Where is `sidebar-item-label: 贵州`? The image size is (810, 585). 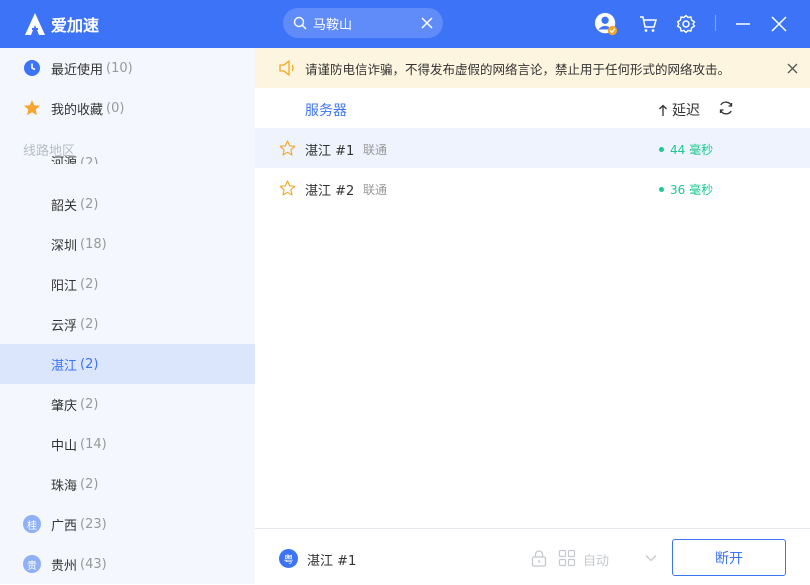 sidebar-item-label: 贵州 is located at coordinates (64, 566).